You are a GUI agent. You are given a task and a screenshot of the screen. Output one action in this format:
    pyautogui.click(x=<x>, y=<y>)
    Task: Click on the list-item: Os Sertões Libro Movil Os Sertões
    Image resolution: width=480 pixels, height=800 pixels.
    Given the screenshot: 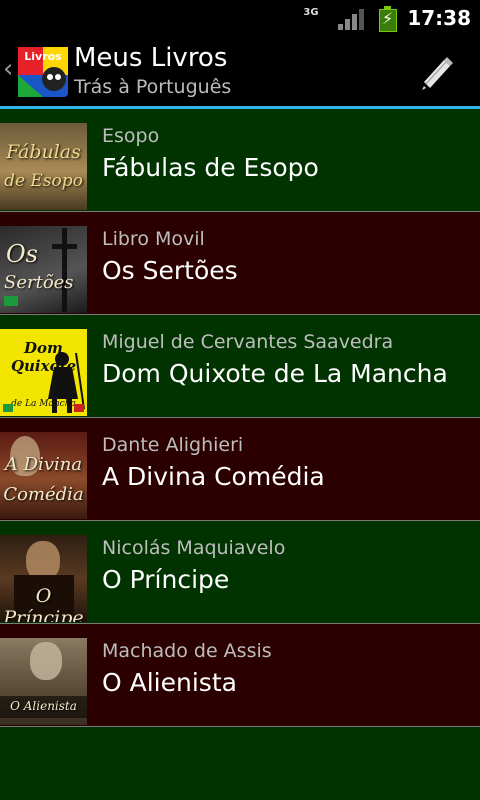 What is the action you would take?
    pyautogui.click(x=240, y=263)
    